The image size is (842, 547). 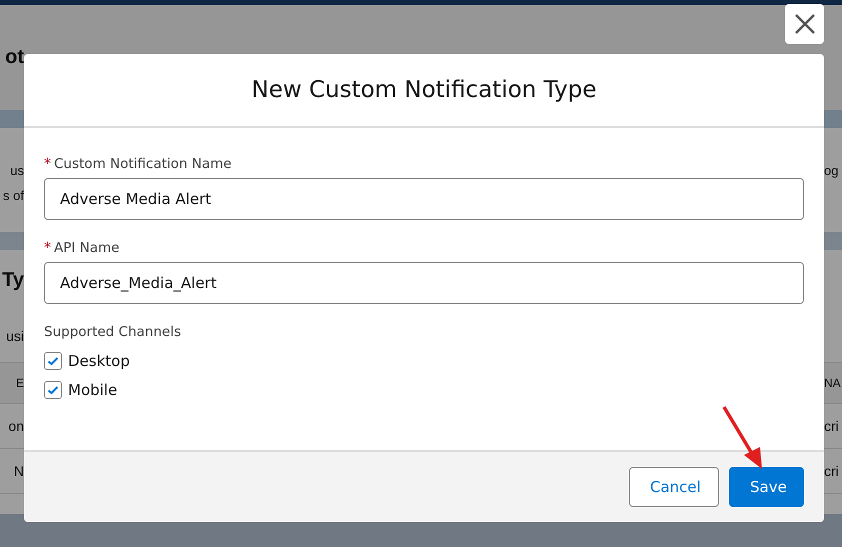 I want to click on cancel-button: Cancel, so click(x=674, y=487).